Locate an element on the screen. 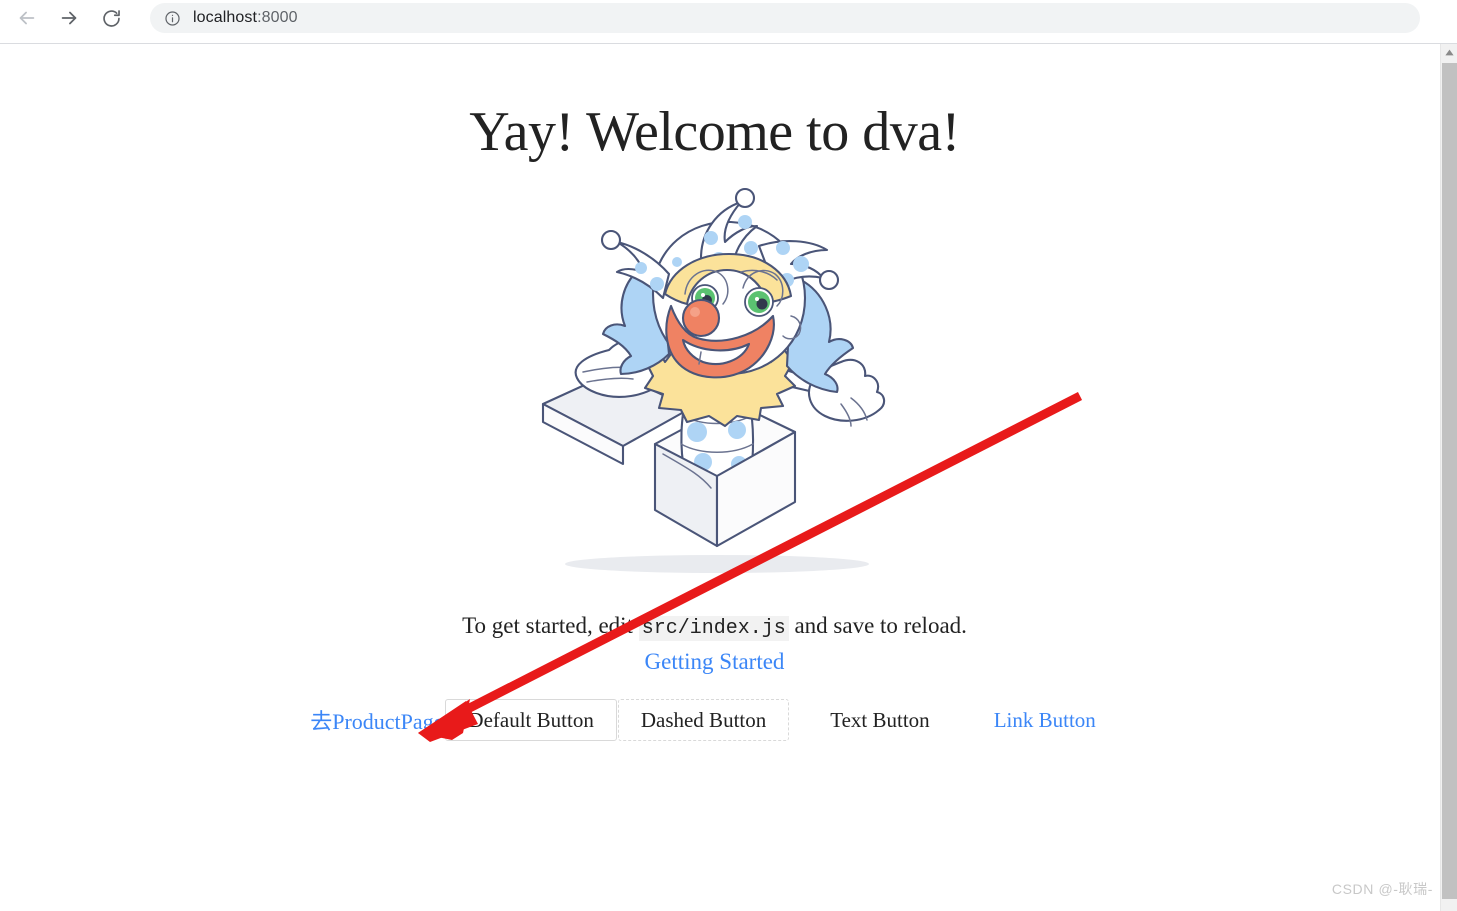 This screenshot has width=1457, height=911. getting-started-link: Getting Started is located at coordinates (714, 662).